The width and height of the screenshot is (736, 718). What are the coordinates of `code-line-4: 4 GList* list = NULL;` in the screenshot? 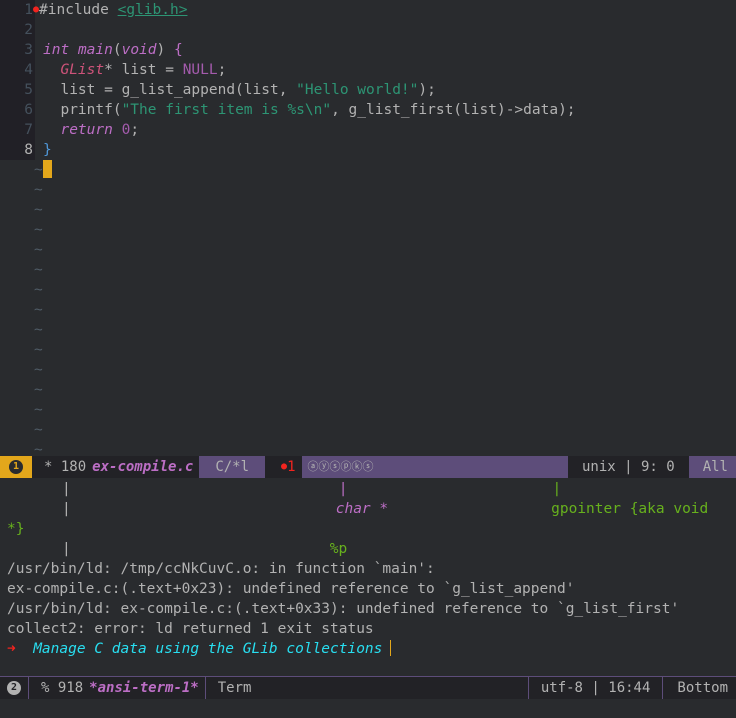 It's located at (368, 70).